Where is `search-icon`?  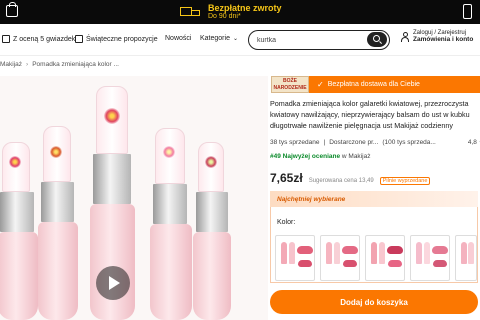
search-icon is located at coordinates (376, 38).